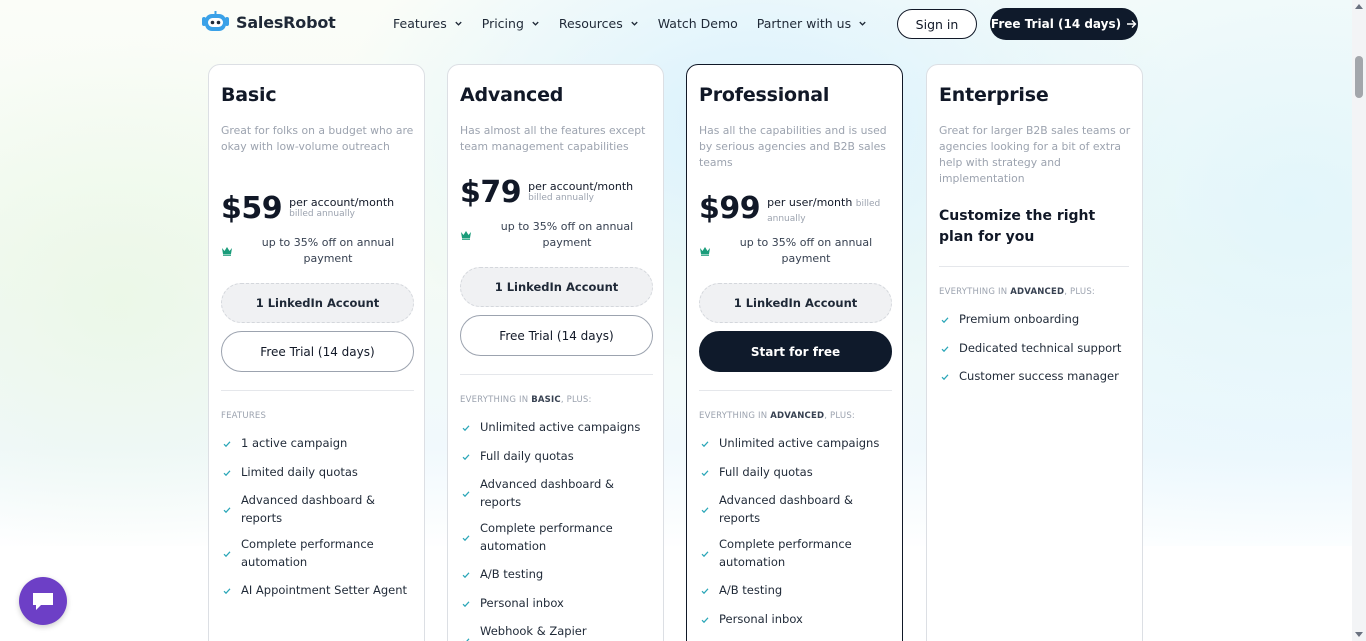 Image resolution: width=1366 pixels, height=641 pixels. I want to click on sign-in-button: Sign in, so click(937, 24).